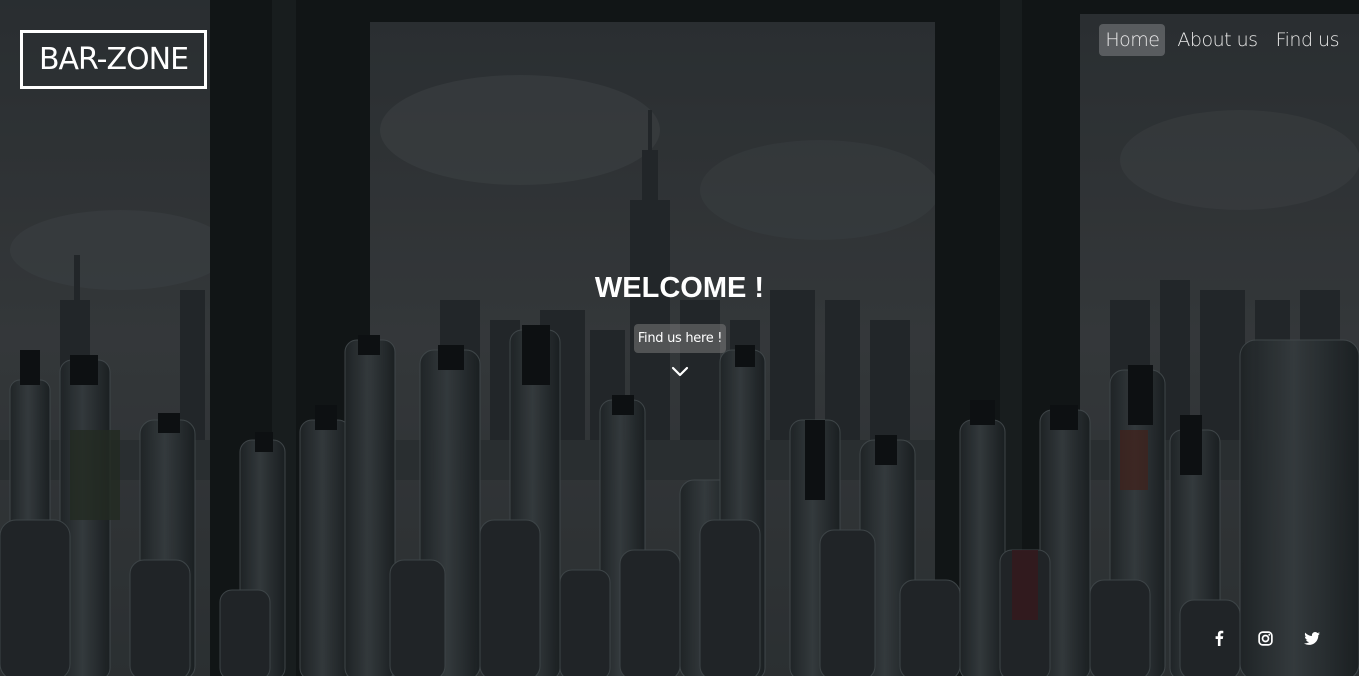 The height and width of the screenshot is (676, 1359). What do you see at coordinates (113, 59) in the screenshot?
I see `site-logo: BAR-ZONE` at bounding box center [113, 59].